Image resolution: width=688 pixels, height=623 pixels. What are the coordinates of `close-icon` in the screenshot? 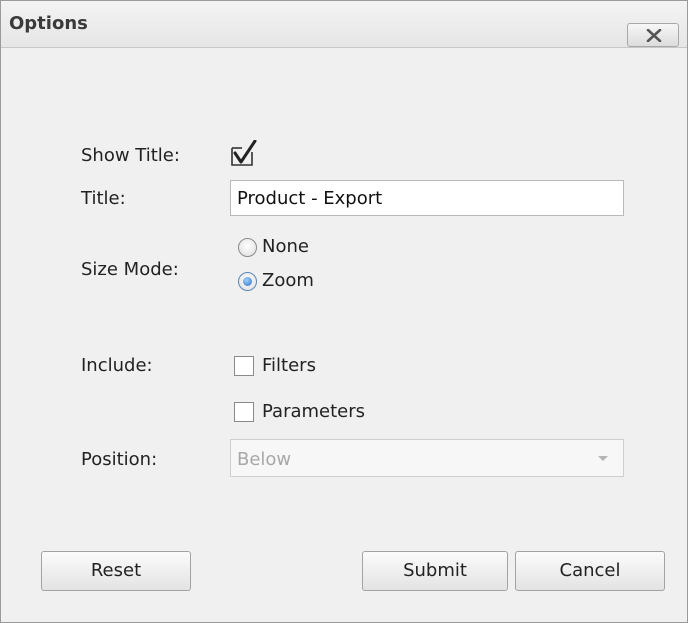 It's located at (654, 35).